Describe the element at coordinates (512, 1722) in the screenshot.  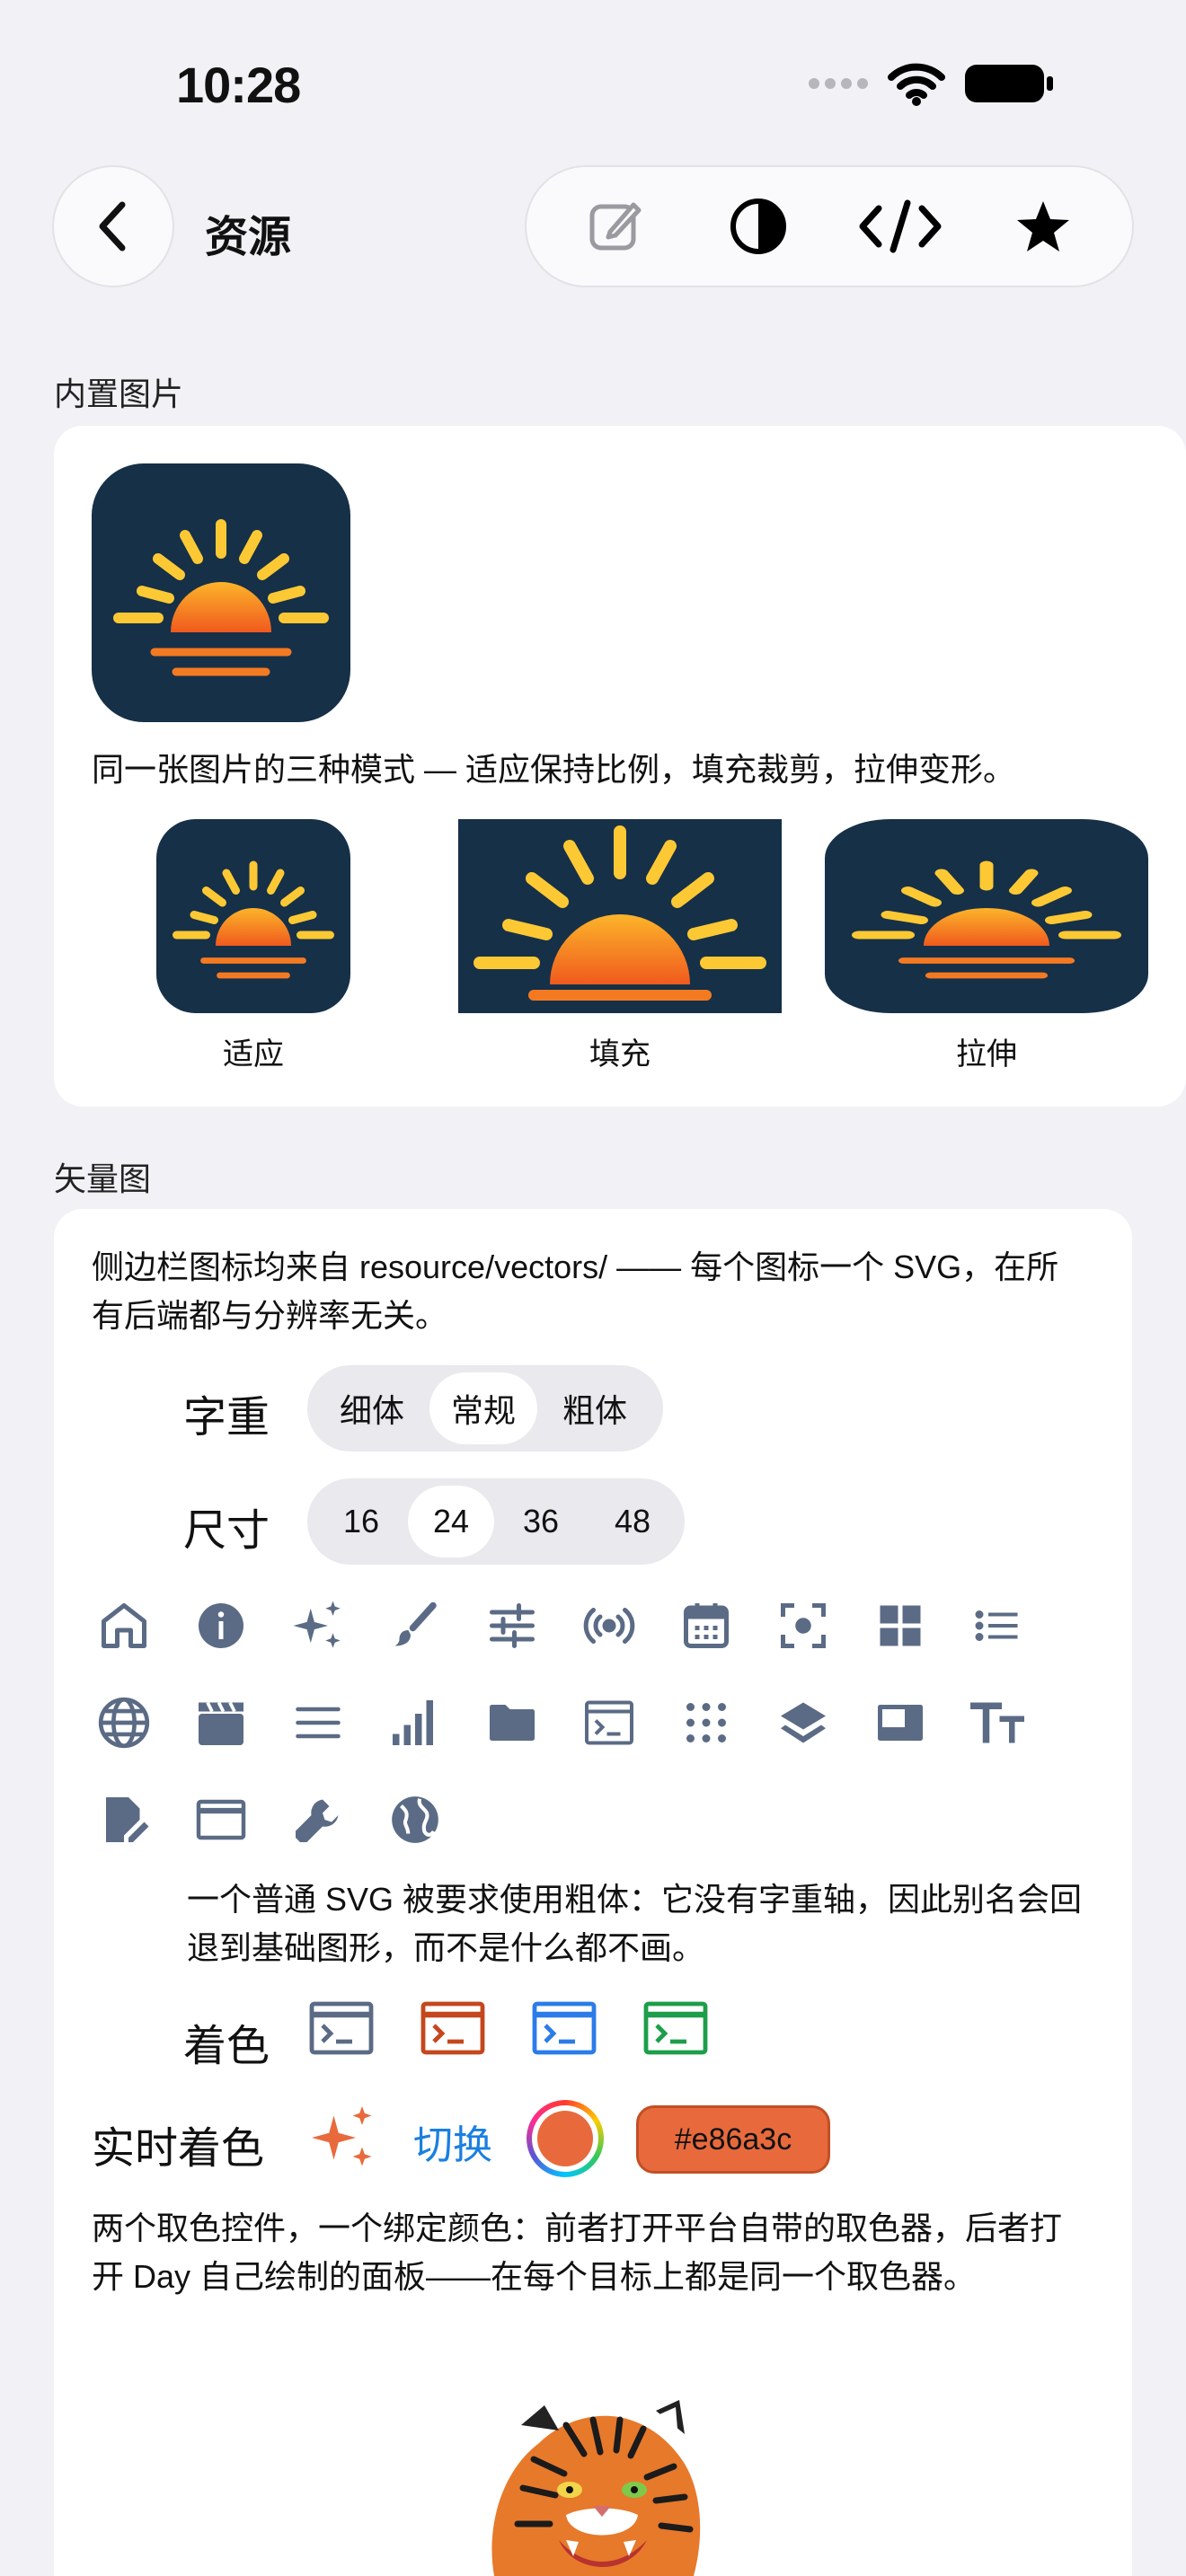
I see `folder-icon` at that location.